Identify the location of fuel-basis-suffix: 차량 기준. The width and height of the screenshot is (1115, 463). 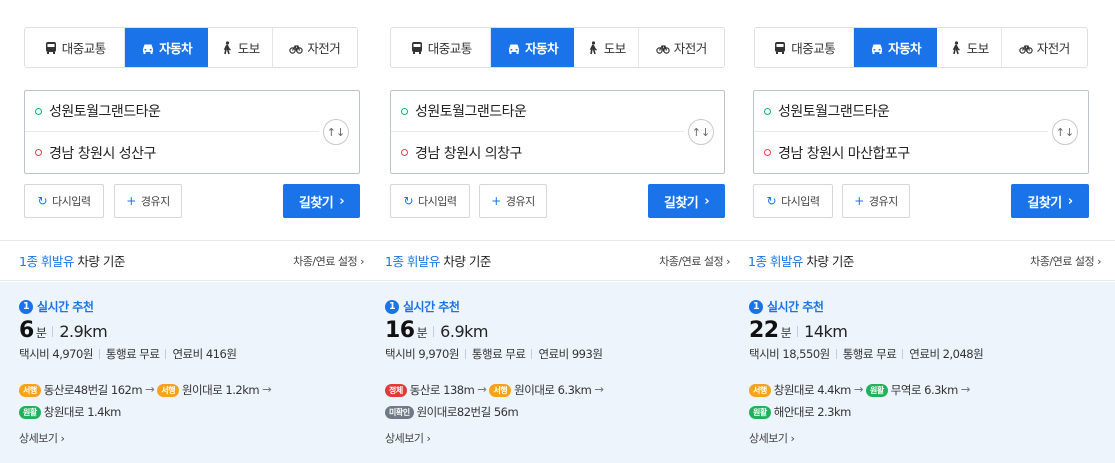
(467, 261).